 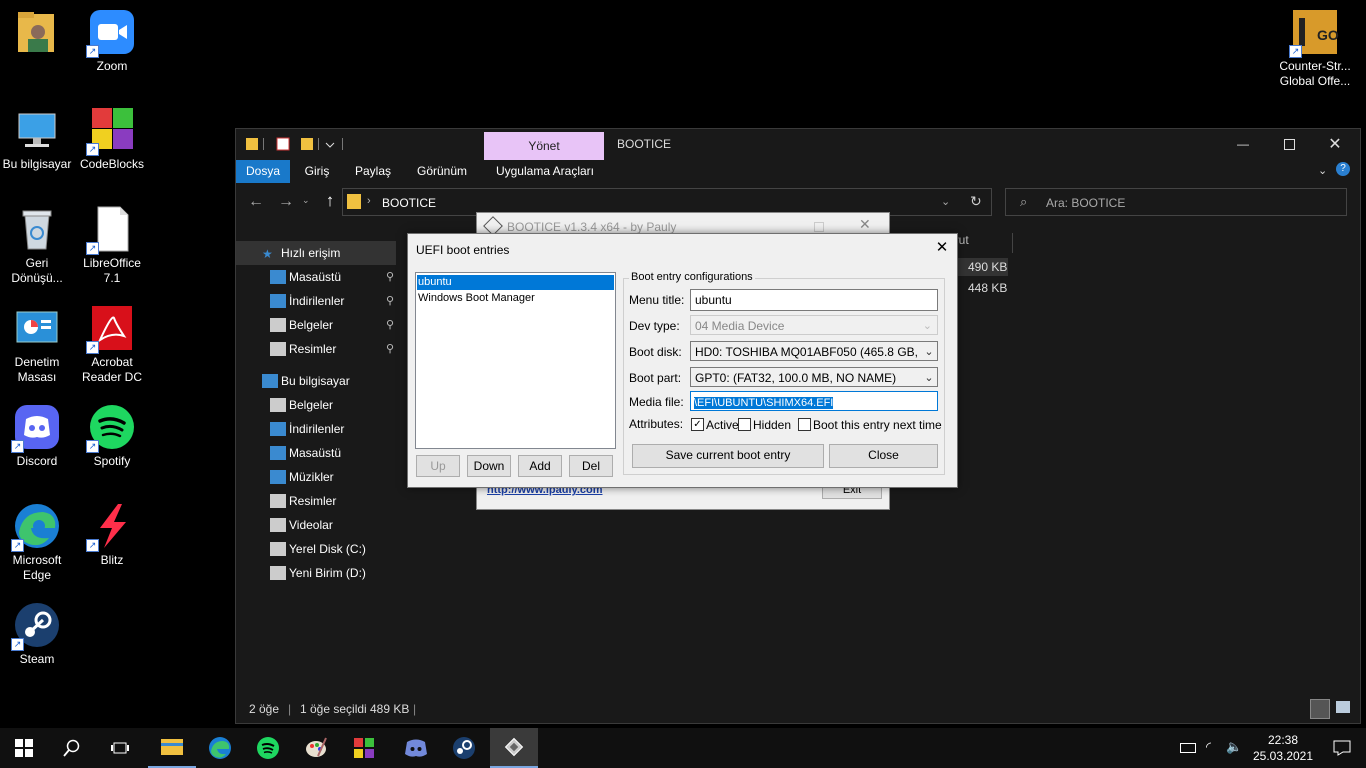 I want to click on context-tab-manage: Yönet, so click(x=544, y=146).